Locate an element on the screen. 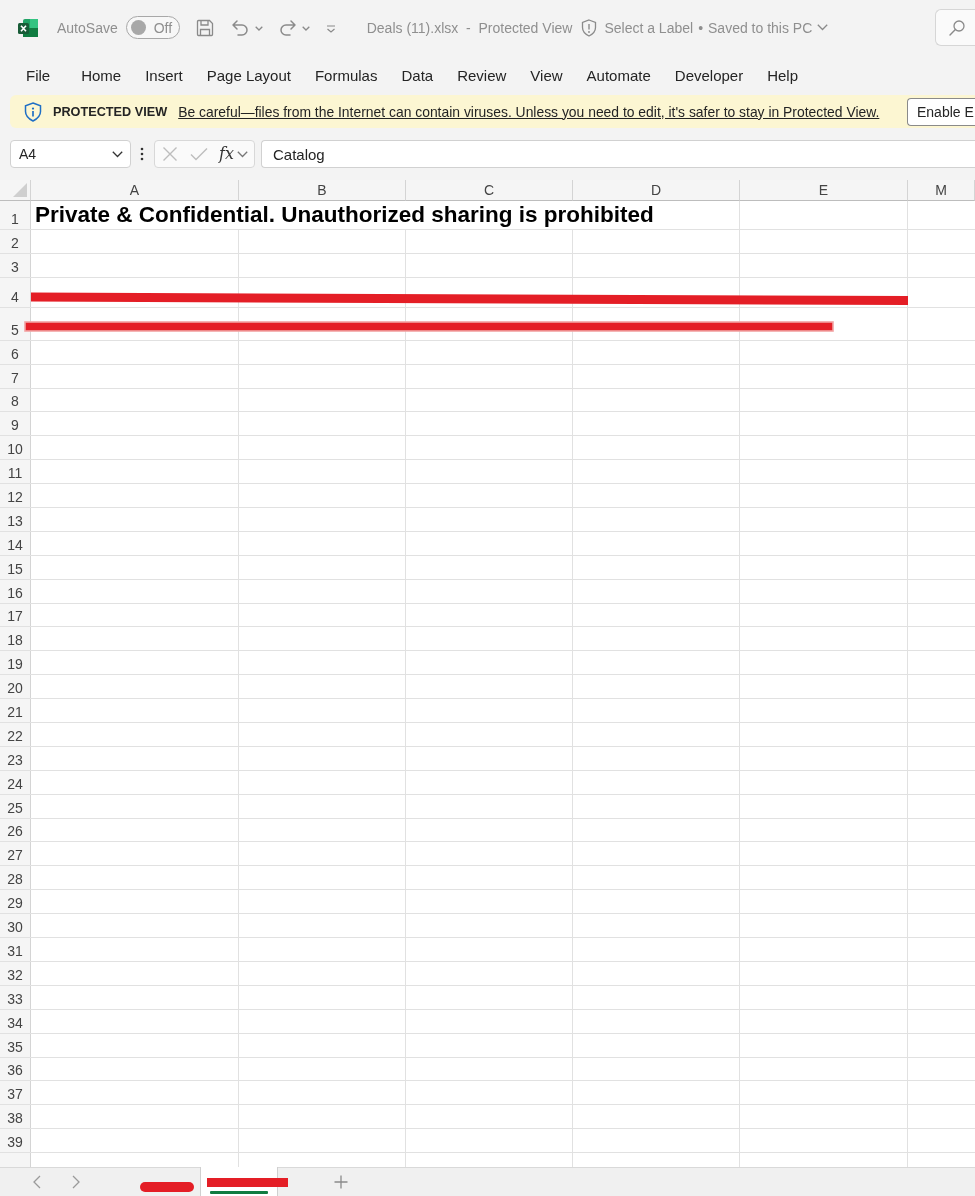 The width and height of the screenshot is (975, 1196). document-title: Deals (11).xlsx - Protected View is located at coordinates (469, 27).